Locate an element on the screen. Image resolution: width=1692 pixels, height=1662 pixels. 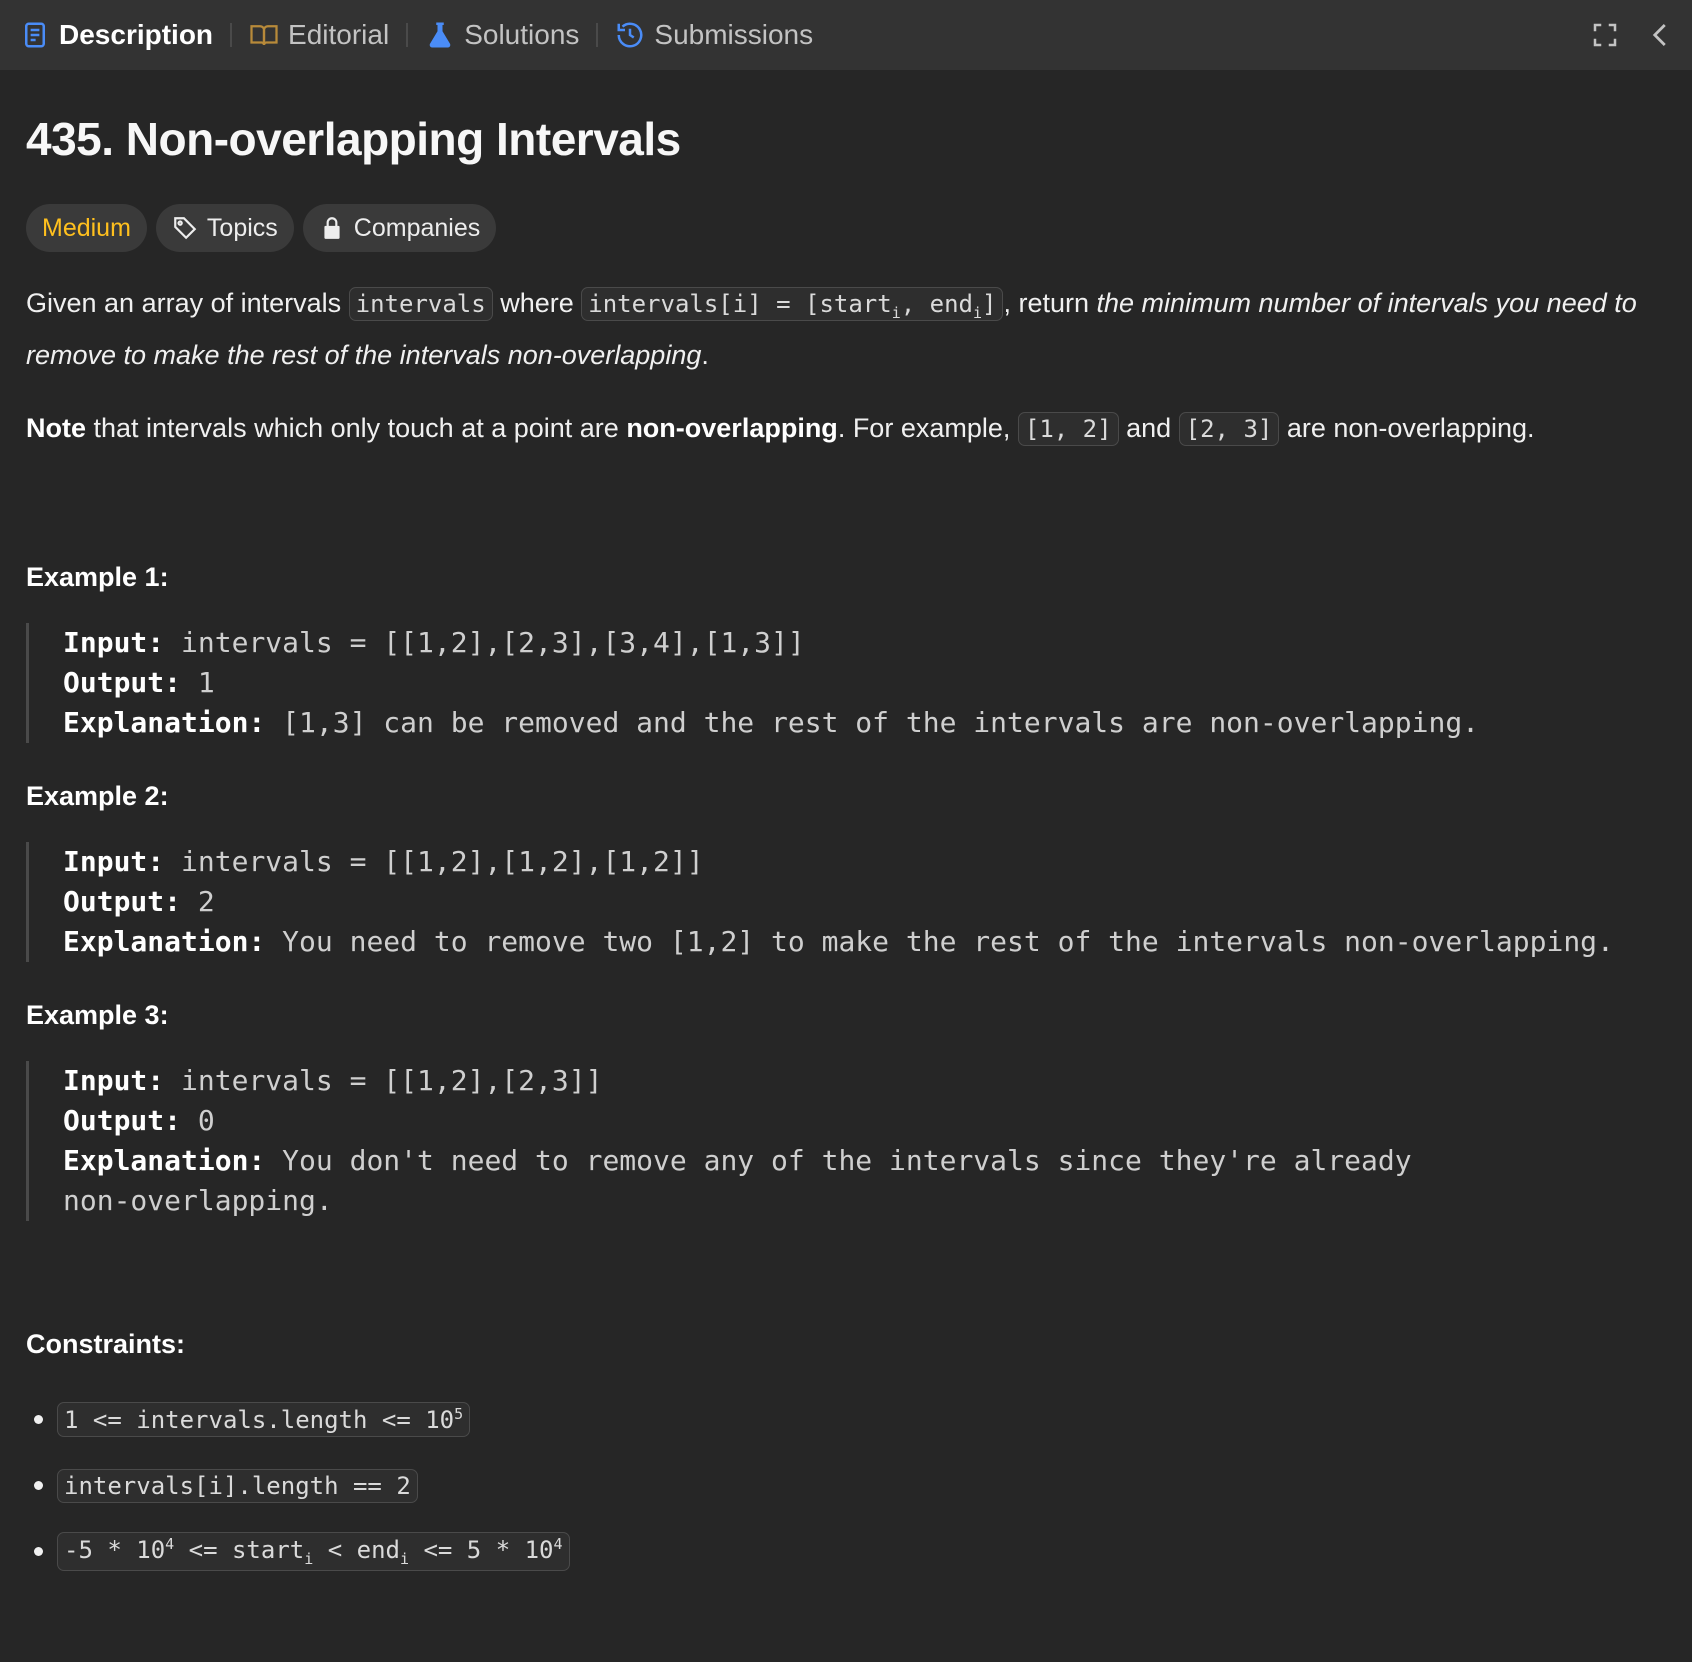
constraint-code: intervals[i].length == 2 is located at coordinates (237, 1485).